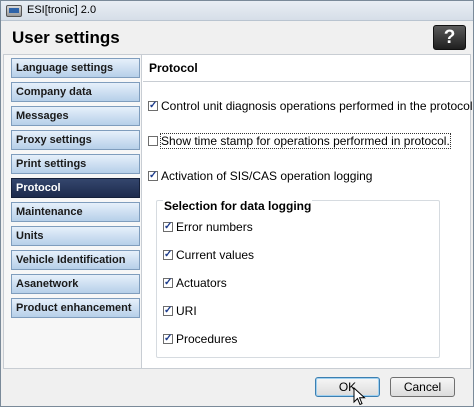 This screenshot has width=474, height=407. I want to click on cancel-button: Cancel, so click(422, 387).